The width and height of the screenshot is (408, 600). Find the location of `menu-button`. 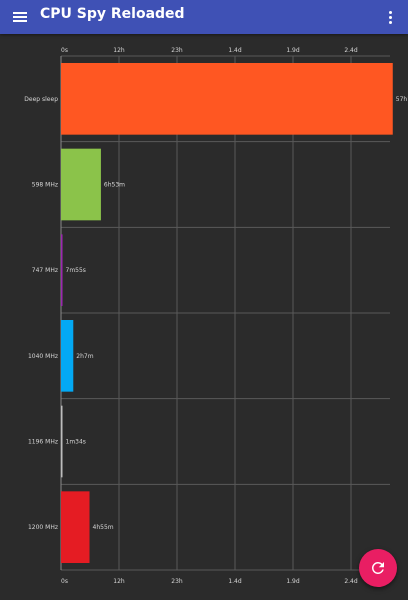

menu-button is located at coordinates (20, 17).